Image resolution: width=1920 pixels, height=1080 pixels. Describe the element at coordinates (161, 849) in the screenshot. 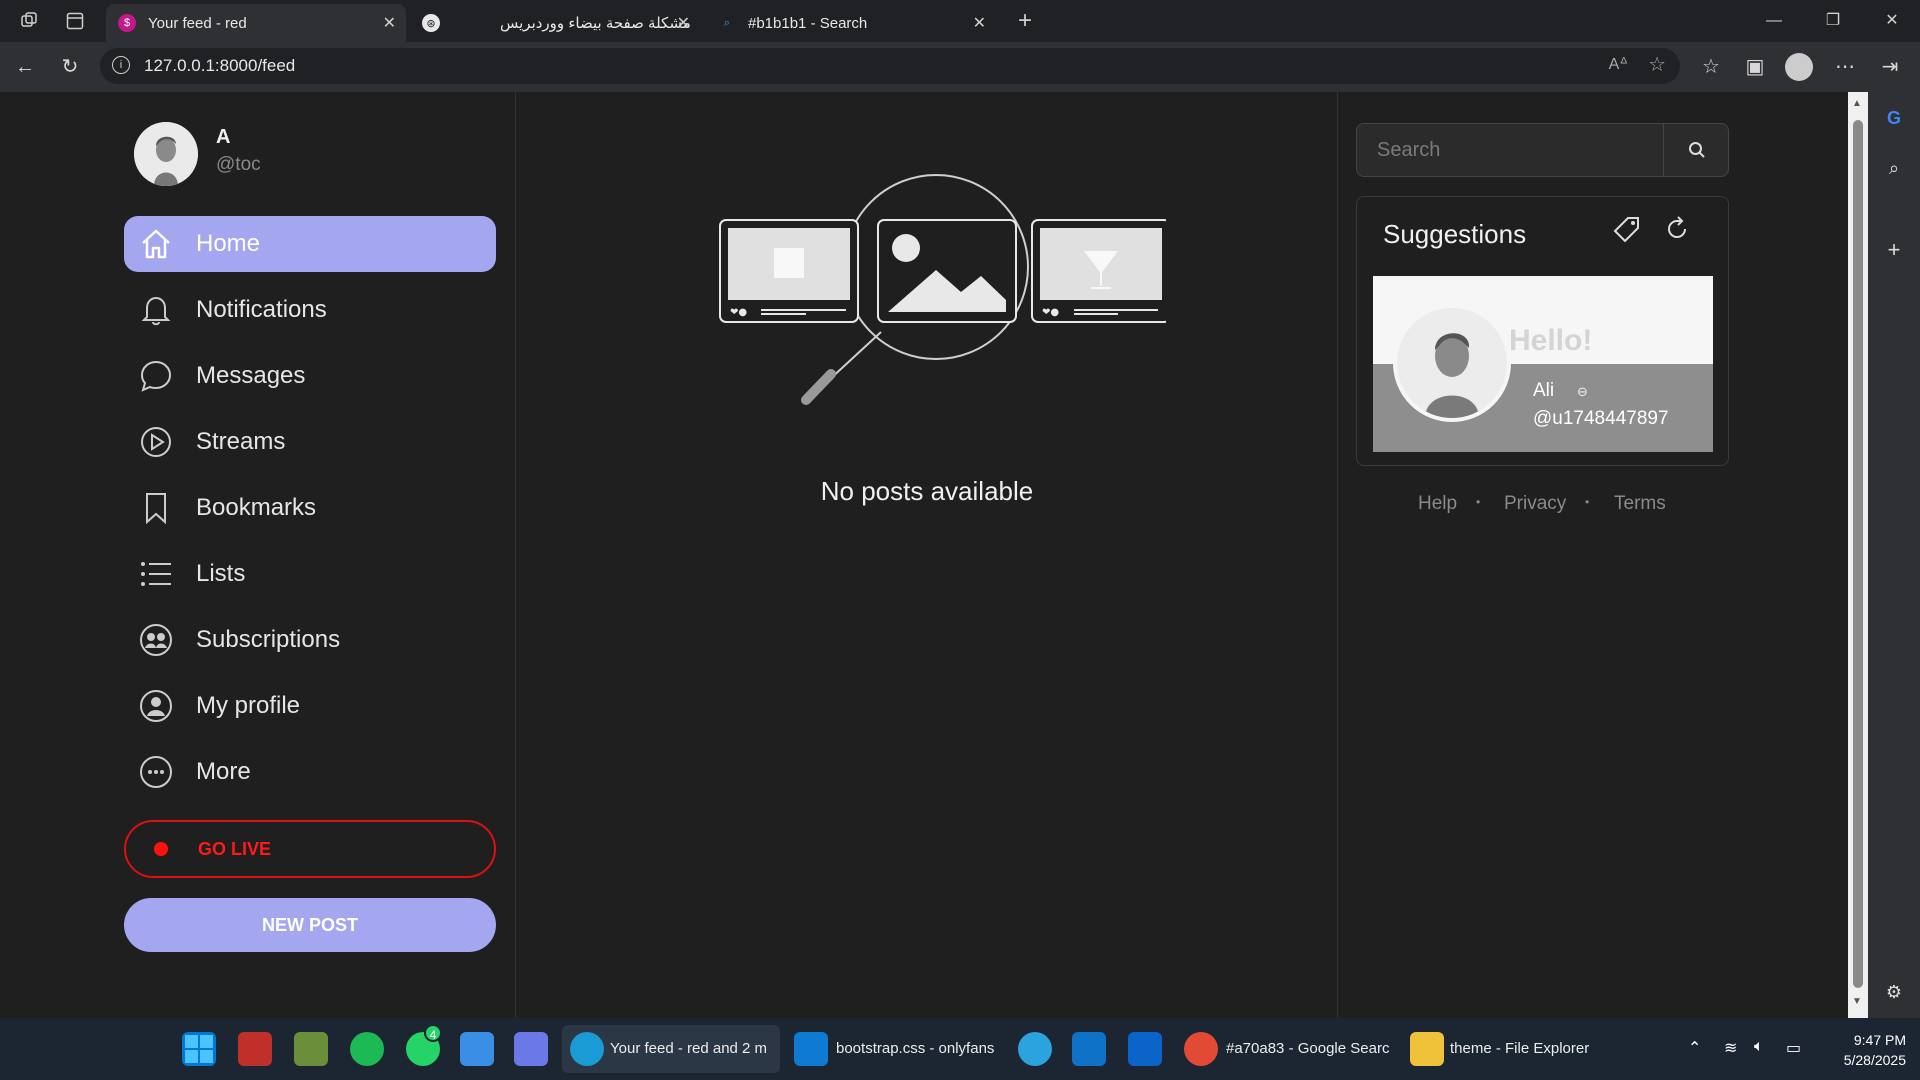

I see `live-dot-icon` at that location.